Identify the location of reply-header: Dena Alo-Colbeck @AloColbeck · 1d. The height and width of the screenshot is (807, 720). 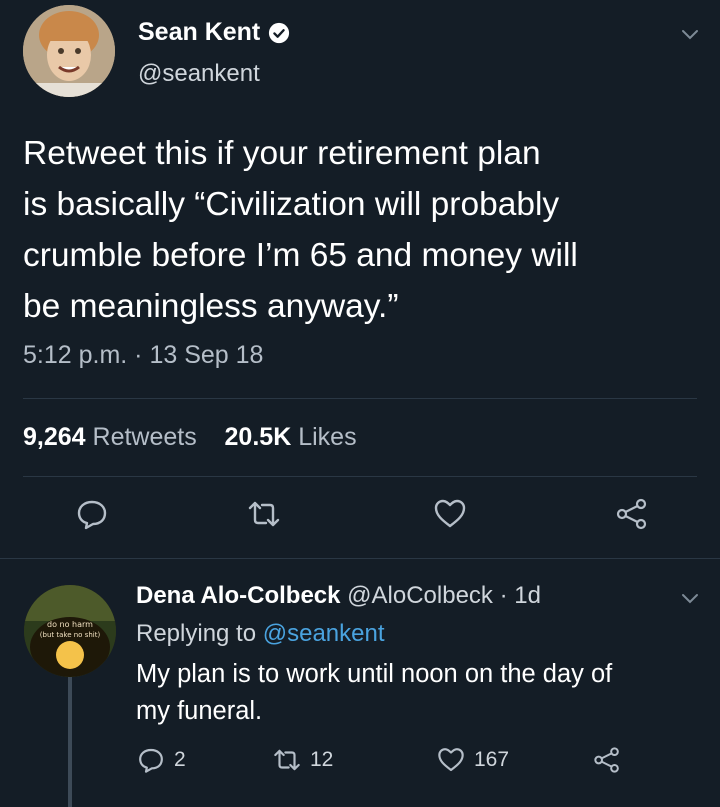
(338, 596).